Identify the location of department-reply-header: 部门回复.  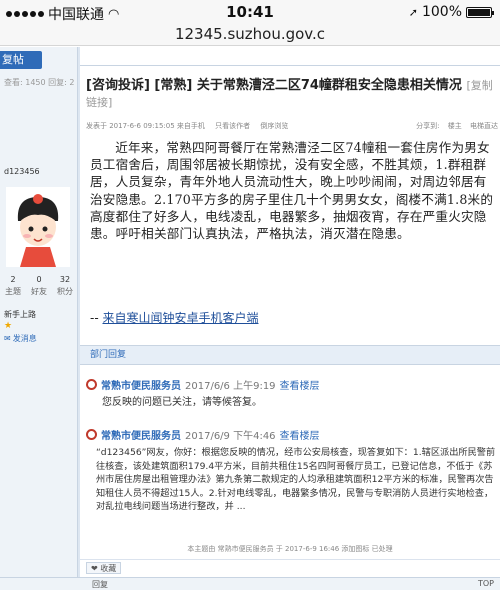
(290, 355).